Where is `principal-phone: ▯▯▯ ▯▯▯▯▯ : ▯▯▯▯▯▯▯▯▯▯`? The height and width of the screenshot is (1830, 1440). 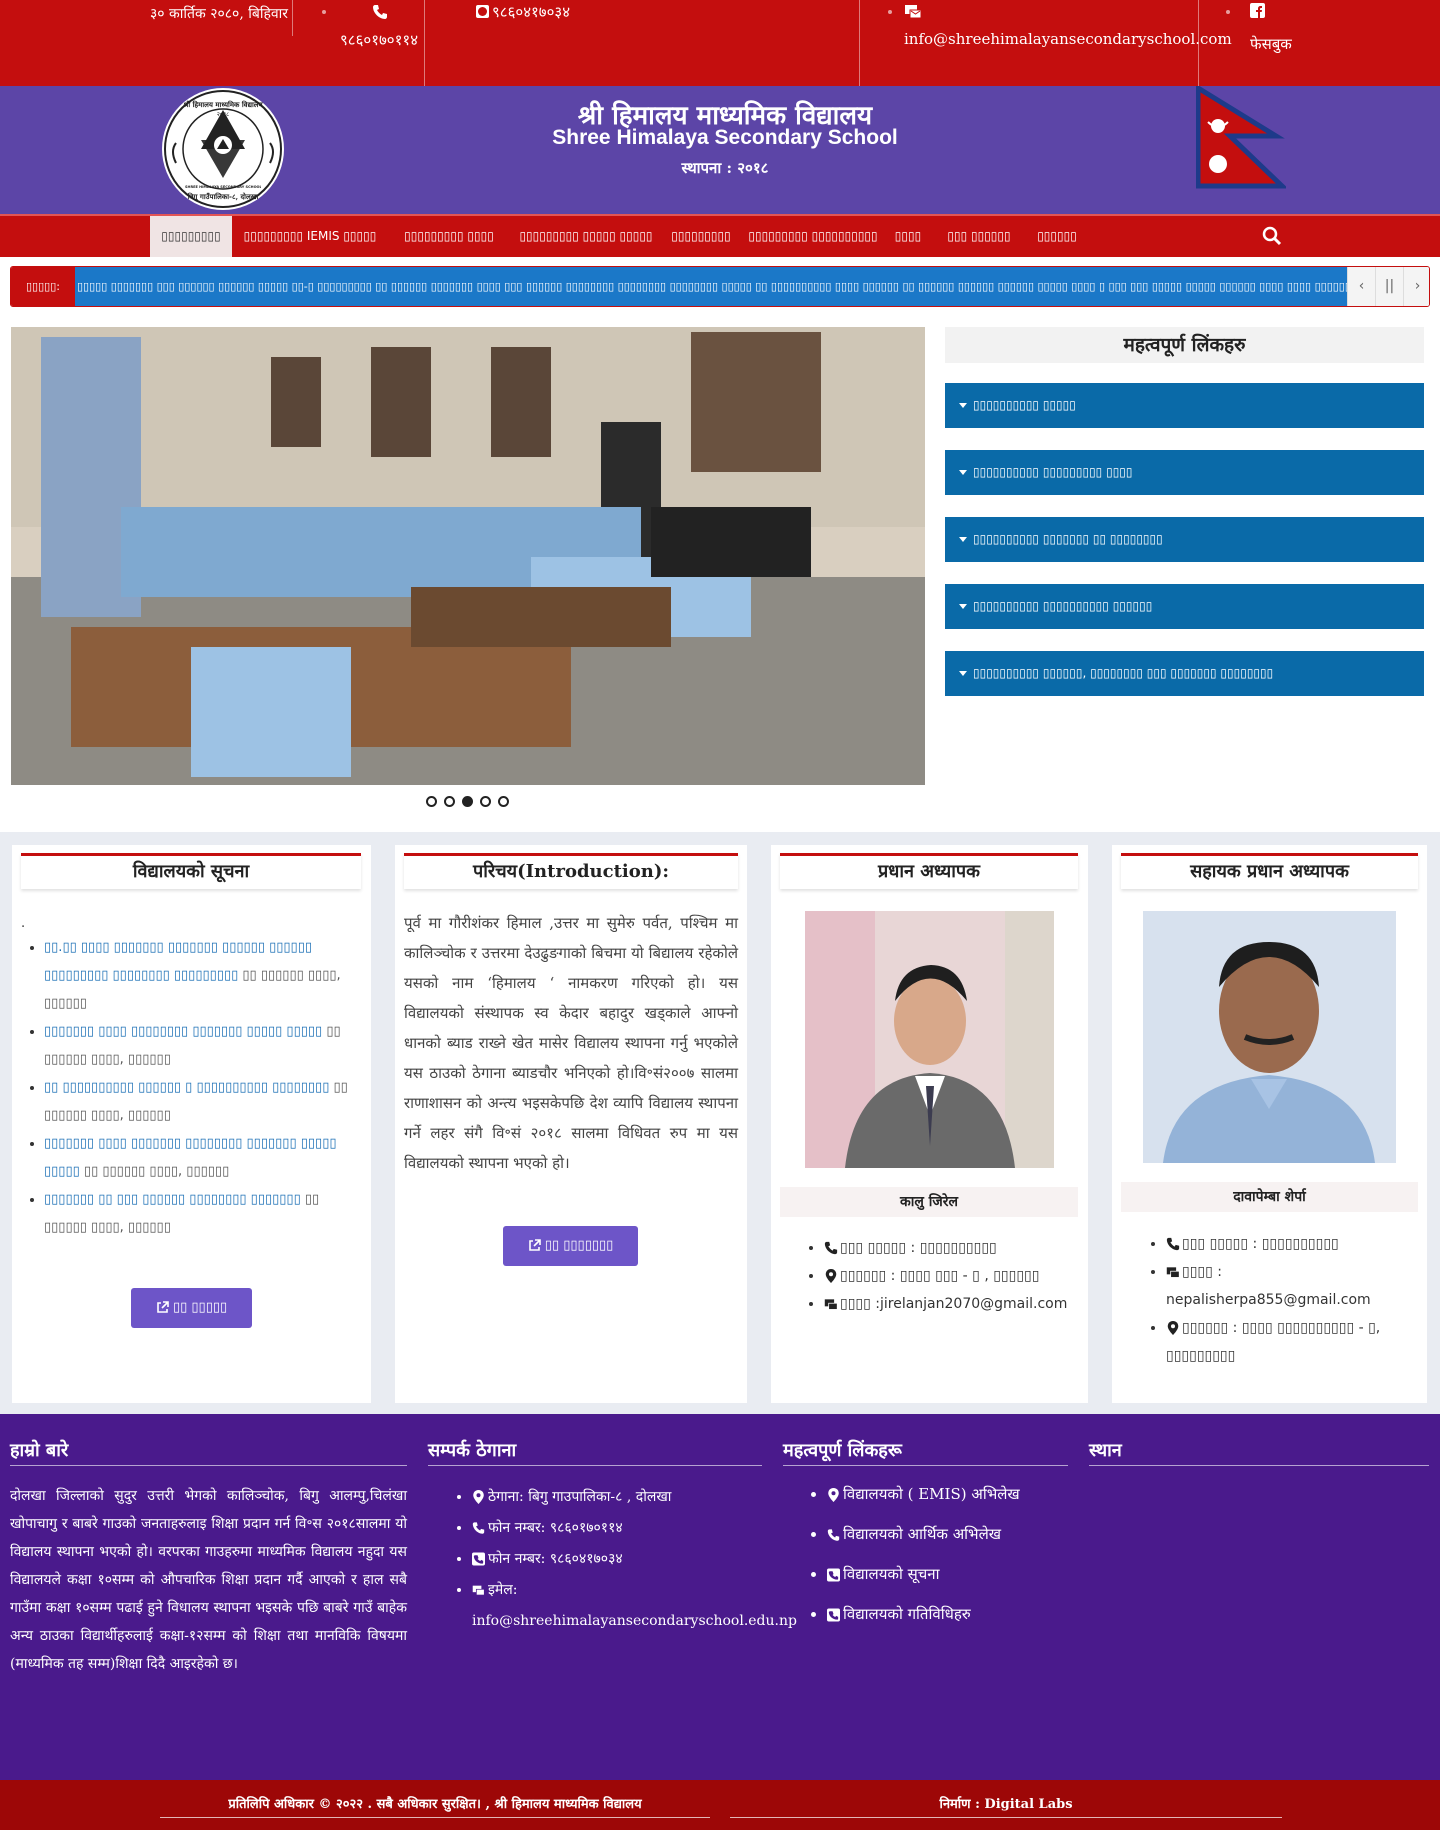 principal-phone: ▯▯▯ ▯▯▯▯▯ : ▯▯▯▯▯▯▯▯▯▯ is located at coordinates (954, 1248).